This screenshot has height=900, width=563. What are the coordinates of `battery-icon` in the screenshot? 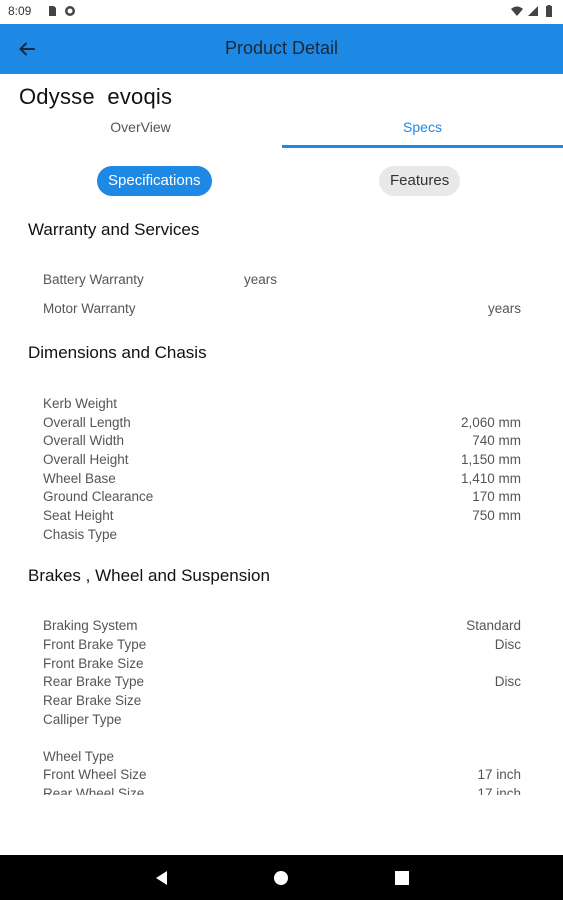 It's located at (549, 11).